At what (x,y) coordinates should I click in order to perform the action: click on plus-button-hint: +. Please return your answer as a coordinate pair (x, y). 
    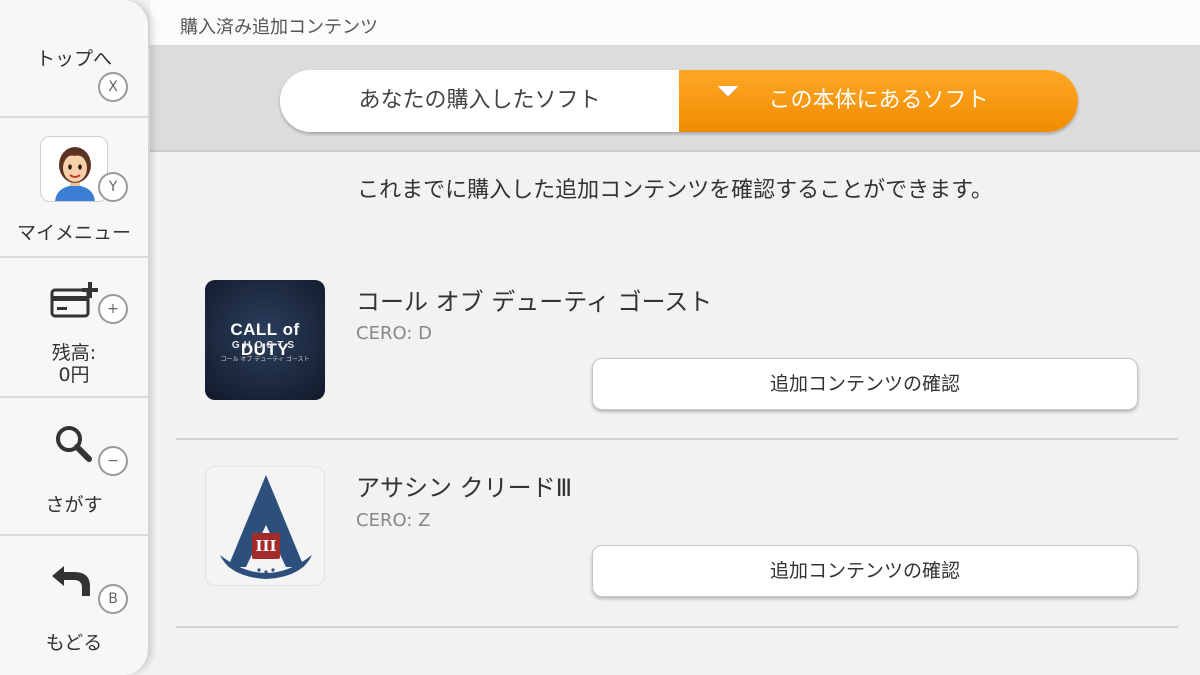
    Looking at the image, I should click on (113, 309).